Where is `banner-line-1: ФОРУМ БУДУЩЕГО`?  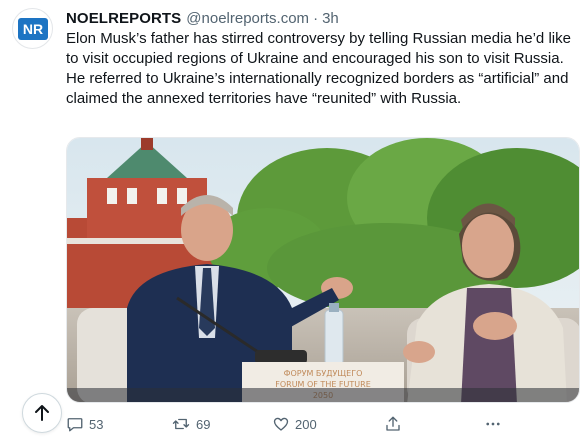
banner-line-1: ФОРУМ БУДУЩЕГО is located at coordinates (323, 373).